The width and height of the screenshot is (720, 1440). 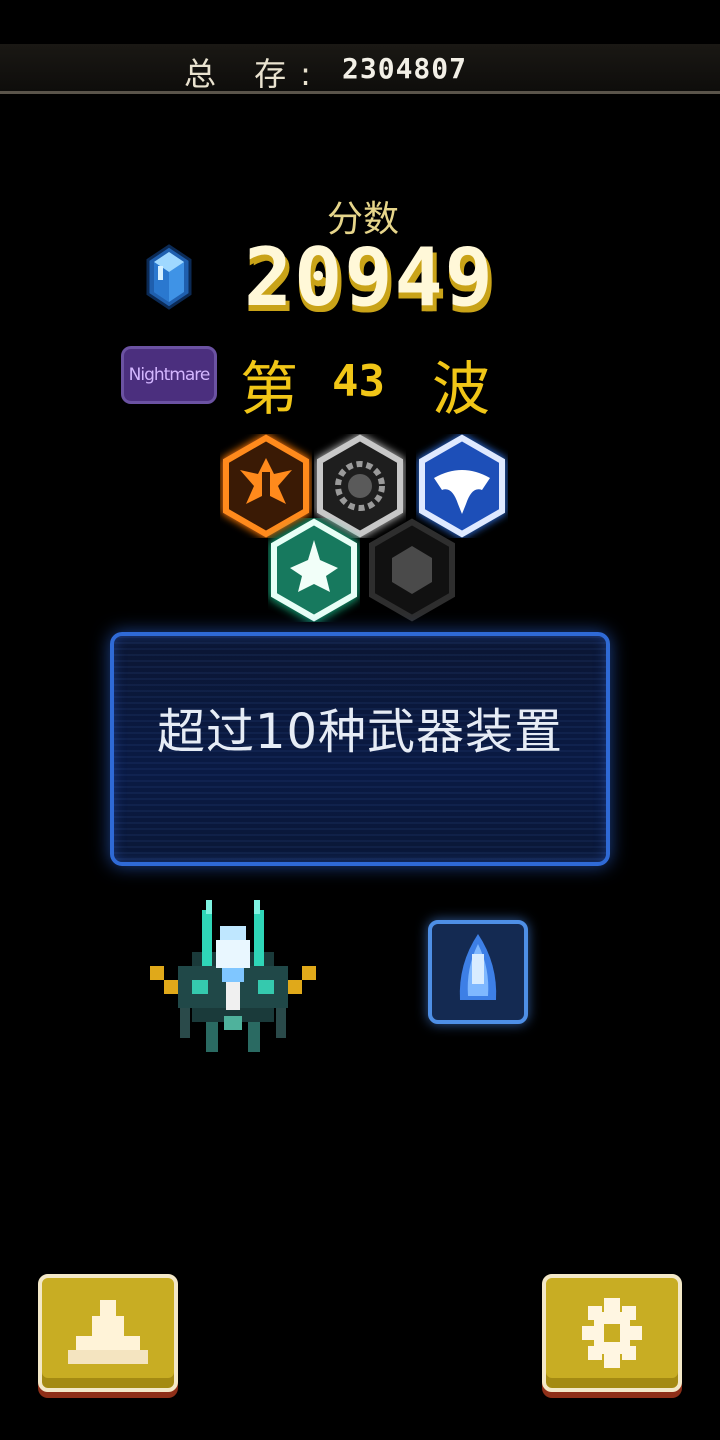 I want to click on message-panel: 超过10种武器装置, so click(x=360, y=749).